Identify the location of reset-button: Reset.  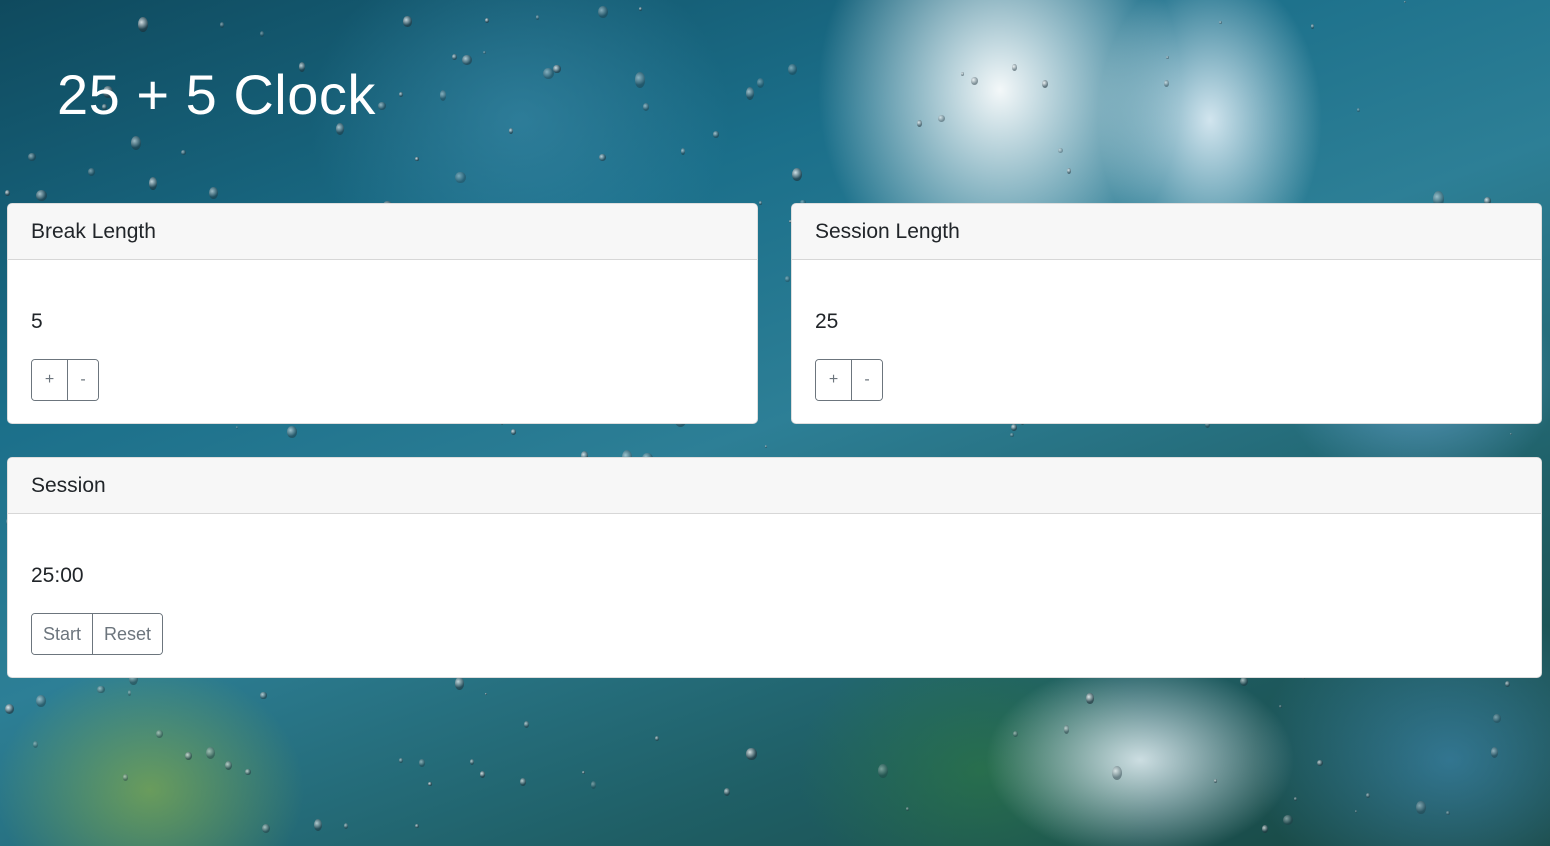
(127, 634).